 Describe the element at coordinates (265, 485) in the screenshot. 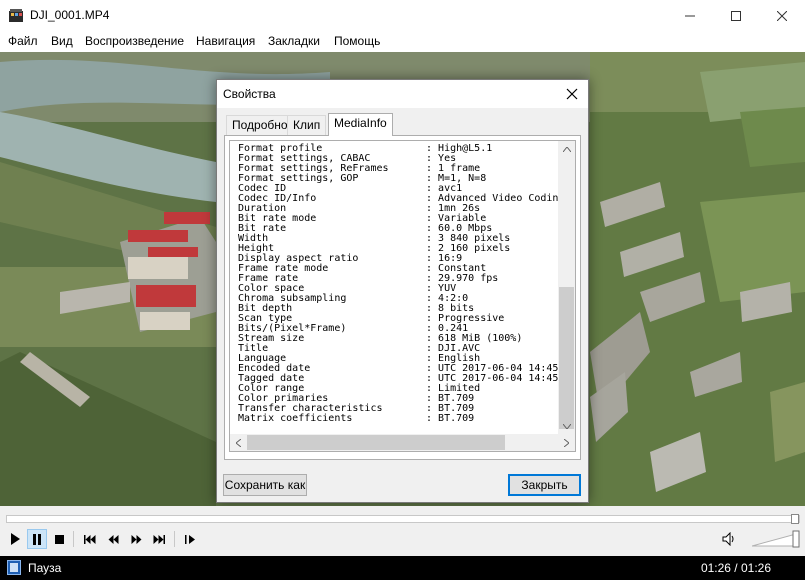

I see `save-as-button: Сохранить как` at that location.